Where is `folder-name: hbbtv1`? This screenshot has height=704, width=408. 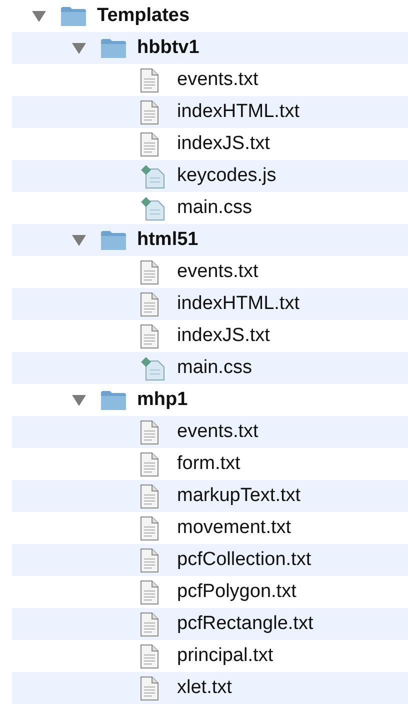 folder-name: hbbtv1 is located at coordinates (168, 48).